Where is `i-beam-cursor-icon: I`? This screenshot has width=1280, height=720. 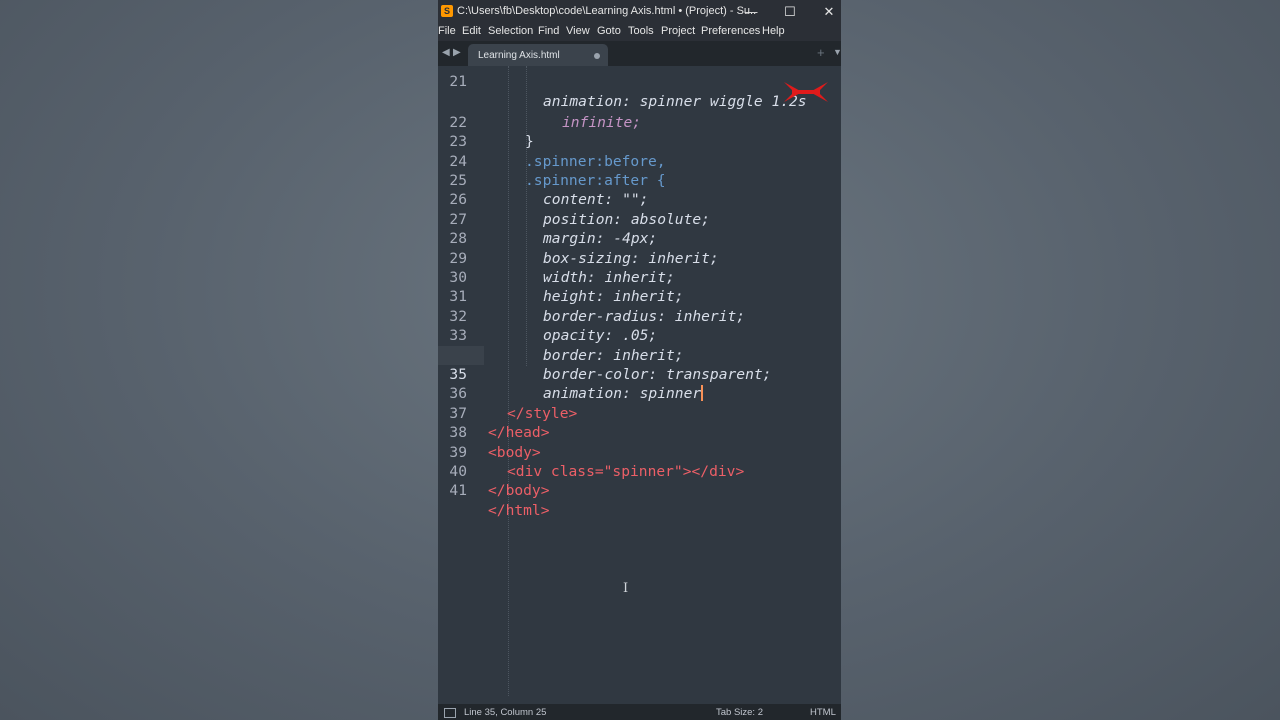 i-beam-cursor-icon: I is located at coordinates (626, 588).